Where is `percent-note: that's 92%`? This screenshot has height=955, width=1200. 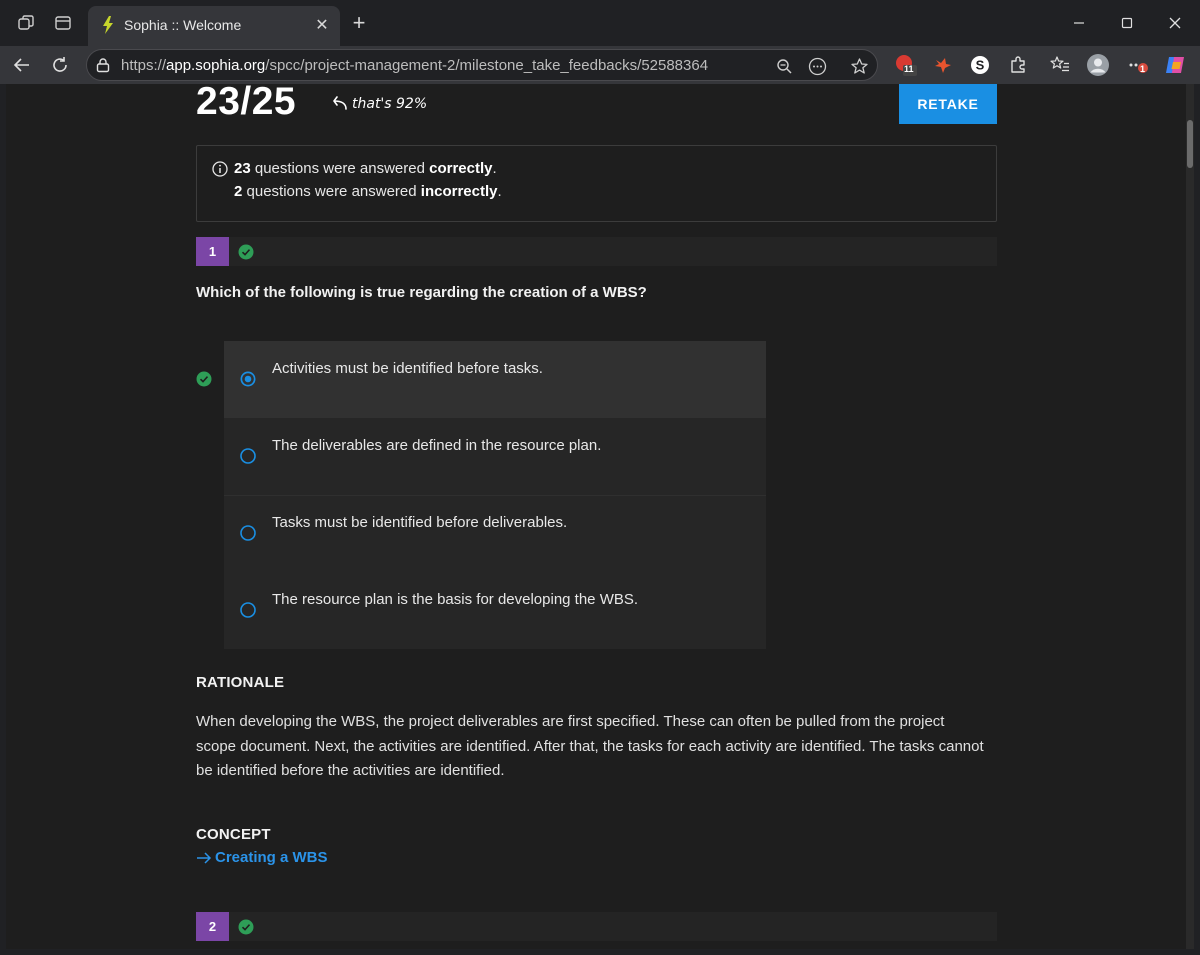
percent-note: that's 92% is located at coordinates (376, 104).